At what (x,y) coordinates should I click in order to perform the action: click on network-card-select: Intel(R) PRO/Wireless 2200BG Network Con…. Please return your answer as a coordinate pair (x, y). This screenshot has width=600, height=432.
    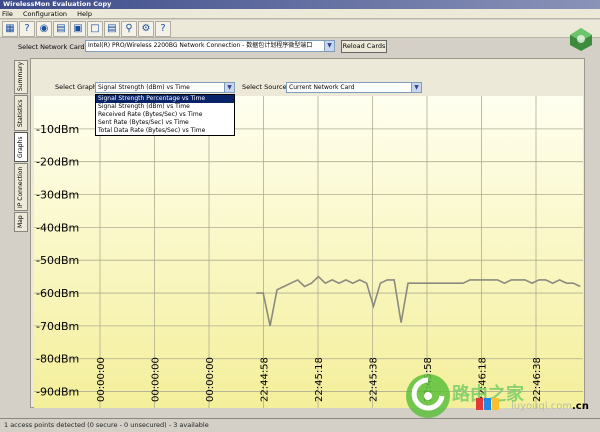
    Looking at the image, I should click on (210, 46).